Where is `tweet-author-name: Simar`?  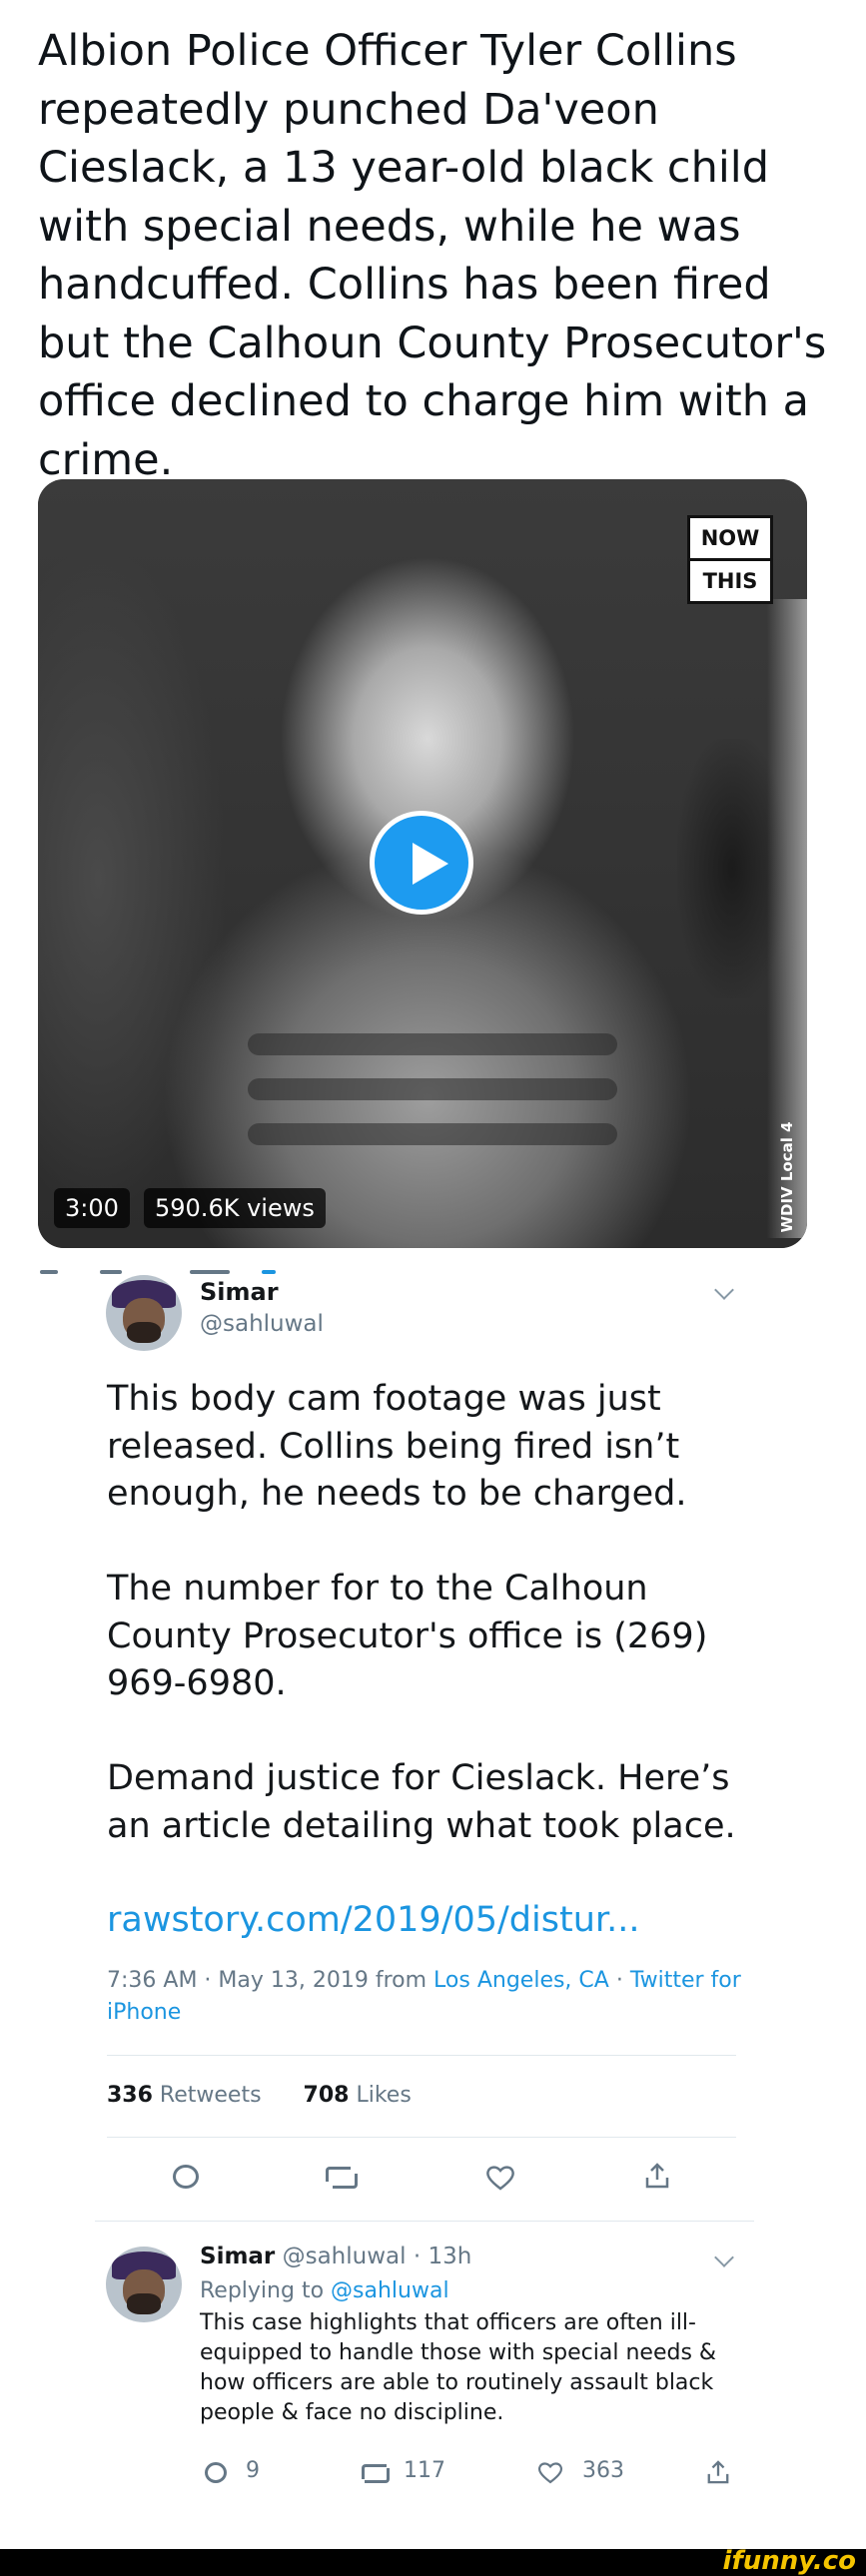 tweet-author-name: Simar is located at coordinates (239, 1292).